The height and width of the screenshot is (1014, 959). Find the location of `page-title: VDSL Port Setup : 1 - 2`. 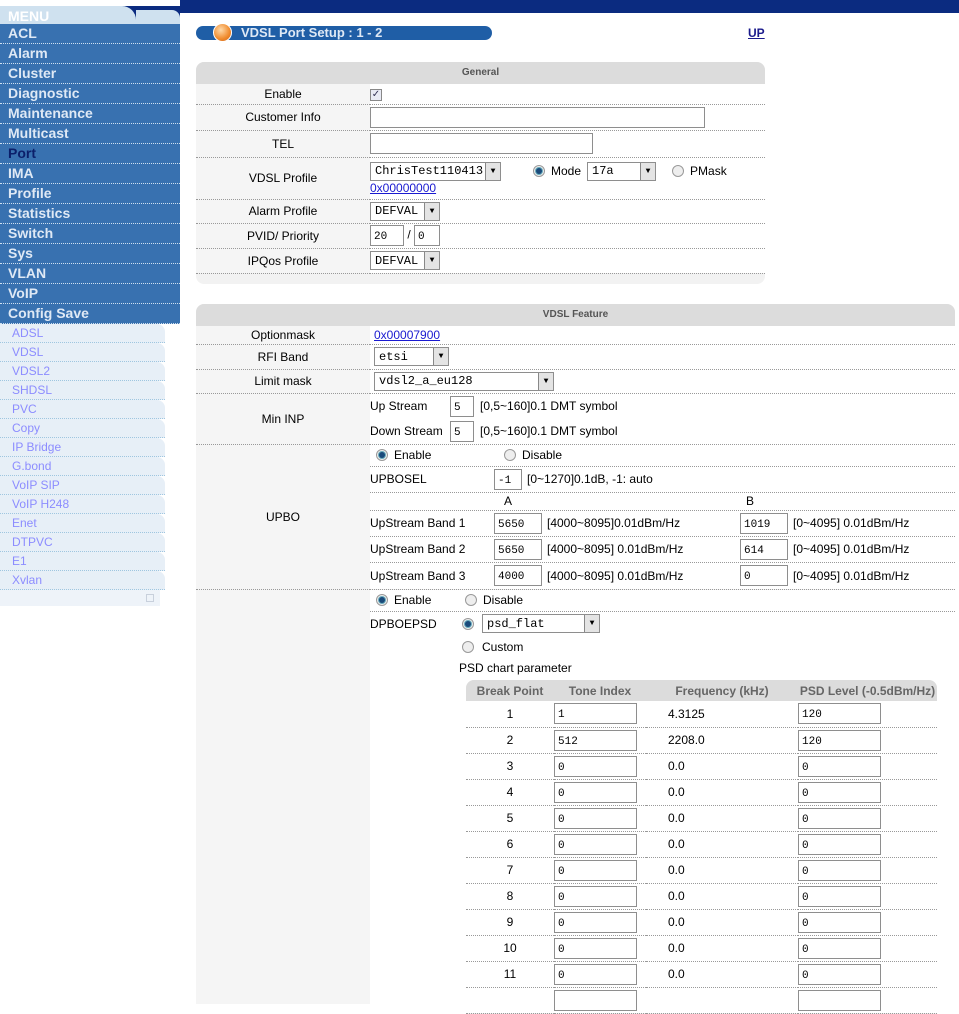

page-title: VDSL Port Setup : 1 - 2 is located at coordinates (312, 32).